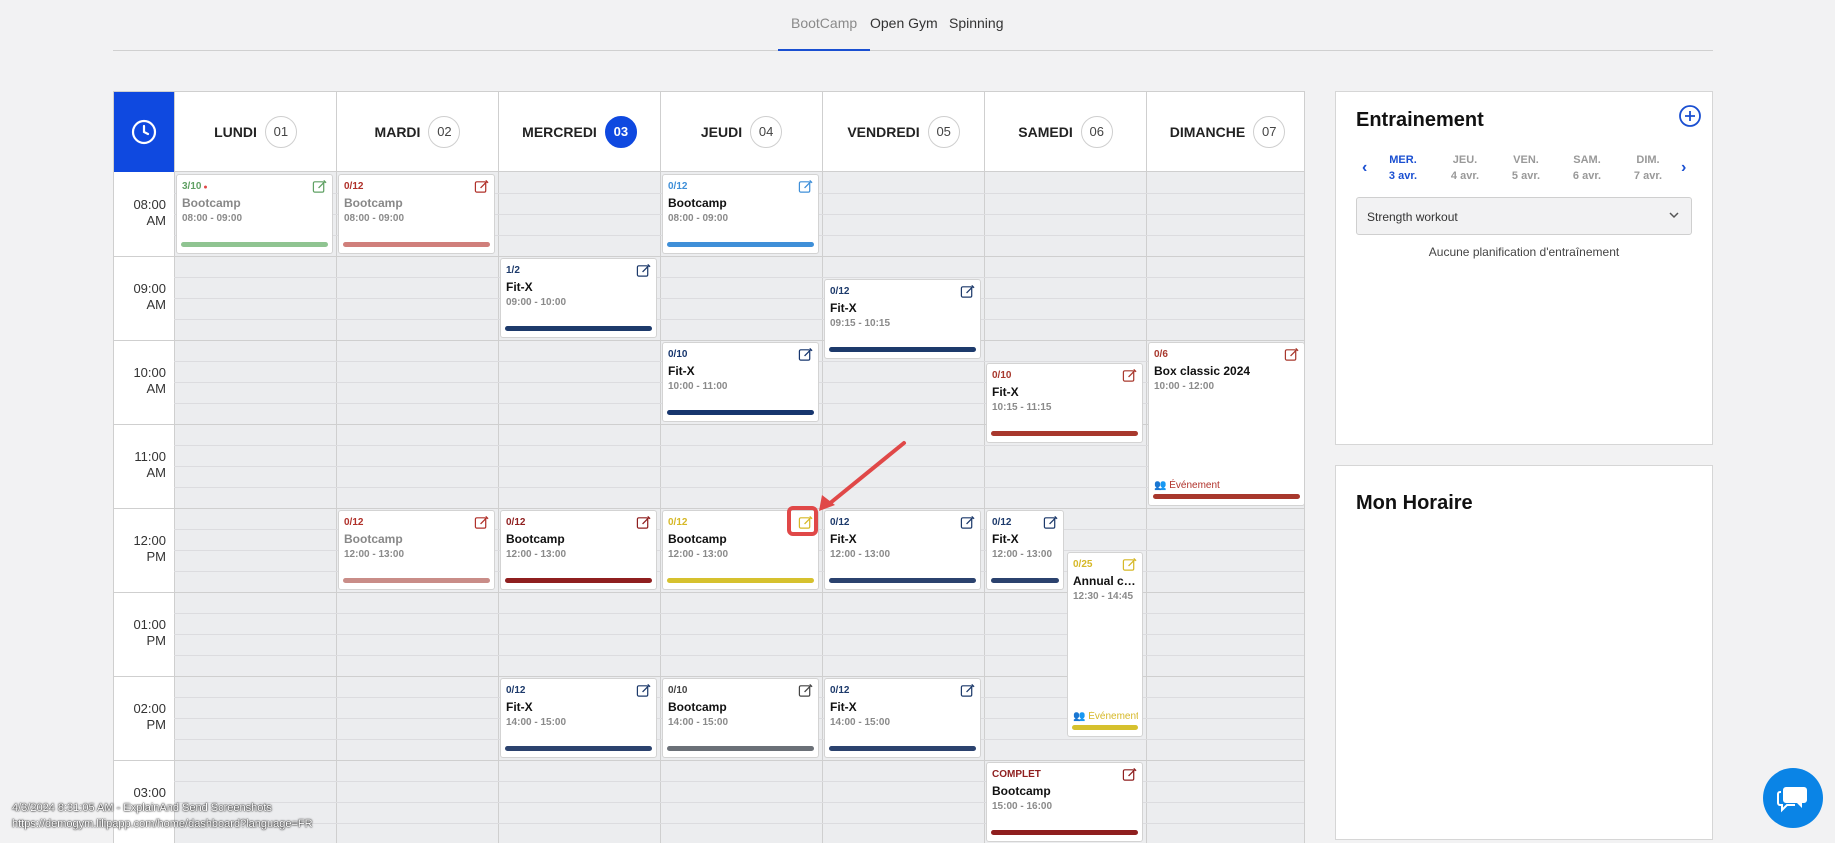  What do you see at coordinates (255, 132) in the screenshot?
I see `day-header-lundi: LUNDI 01` at bounding box center [255, 132].